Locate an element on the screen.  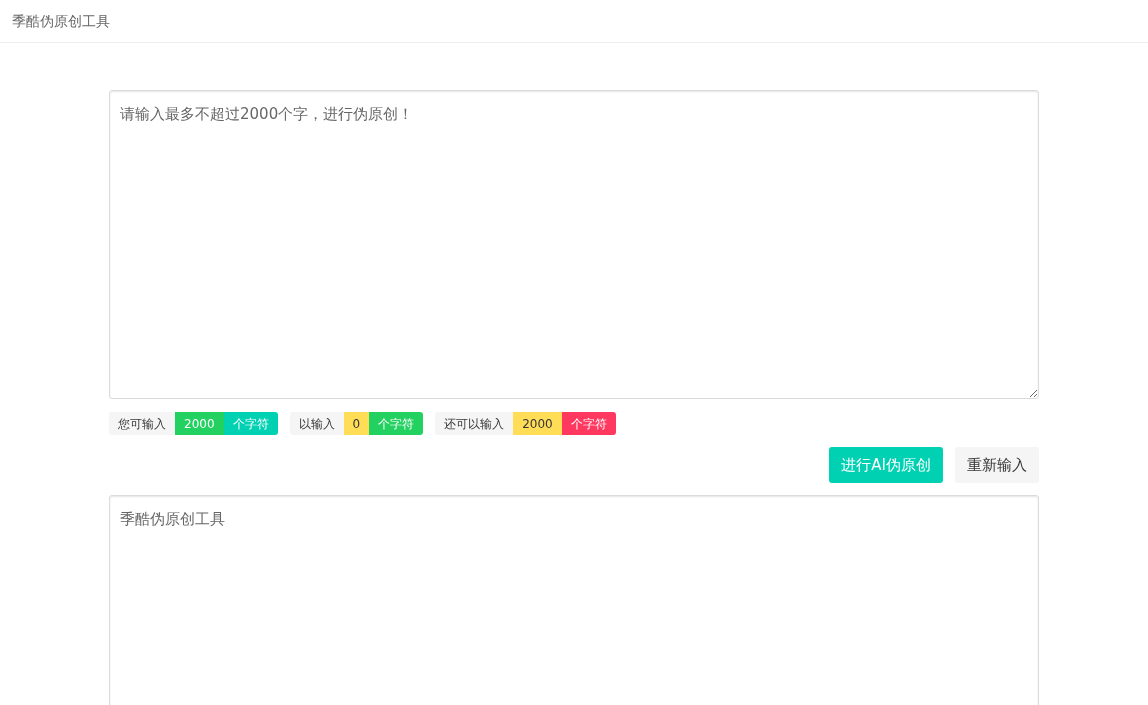
app-title: 季酷伪原创工具 is located at coordinates (61, 21).